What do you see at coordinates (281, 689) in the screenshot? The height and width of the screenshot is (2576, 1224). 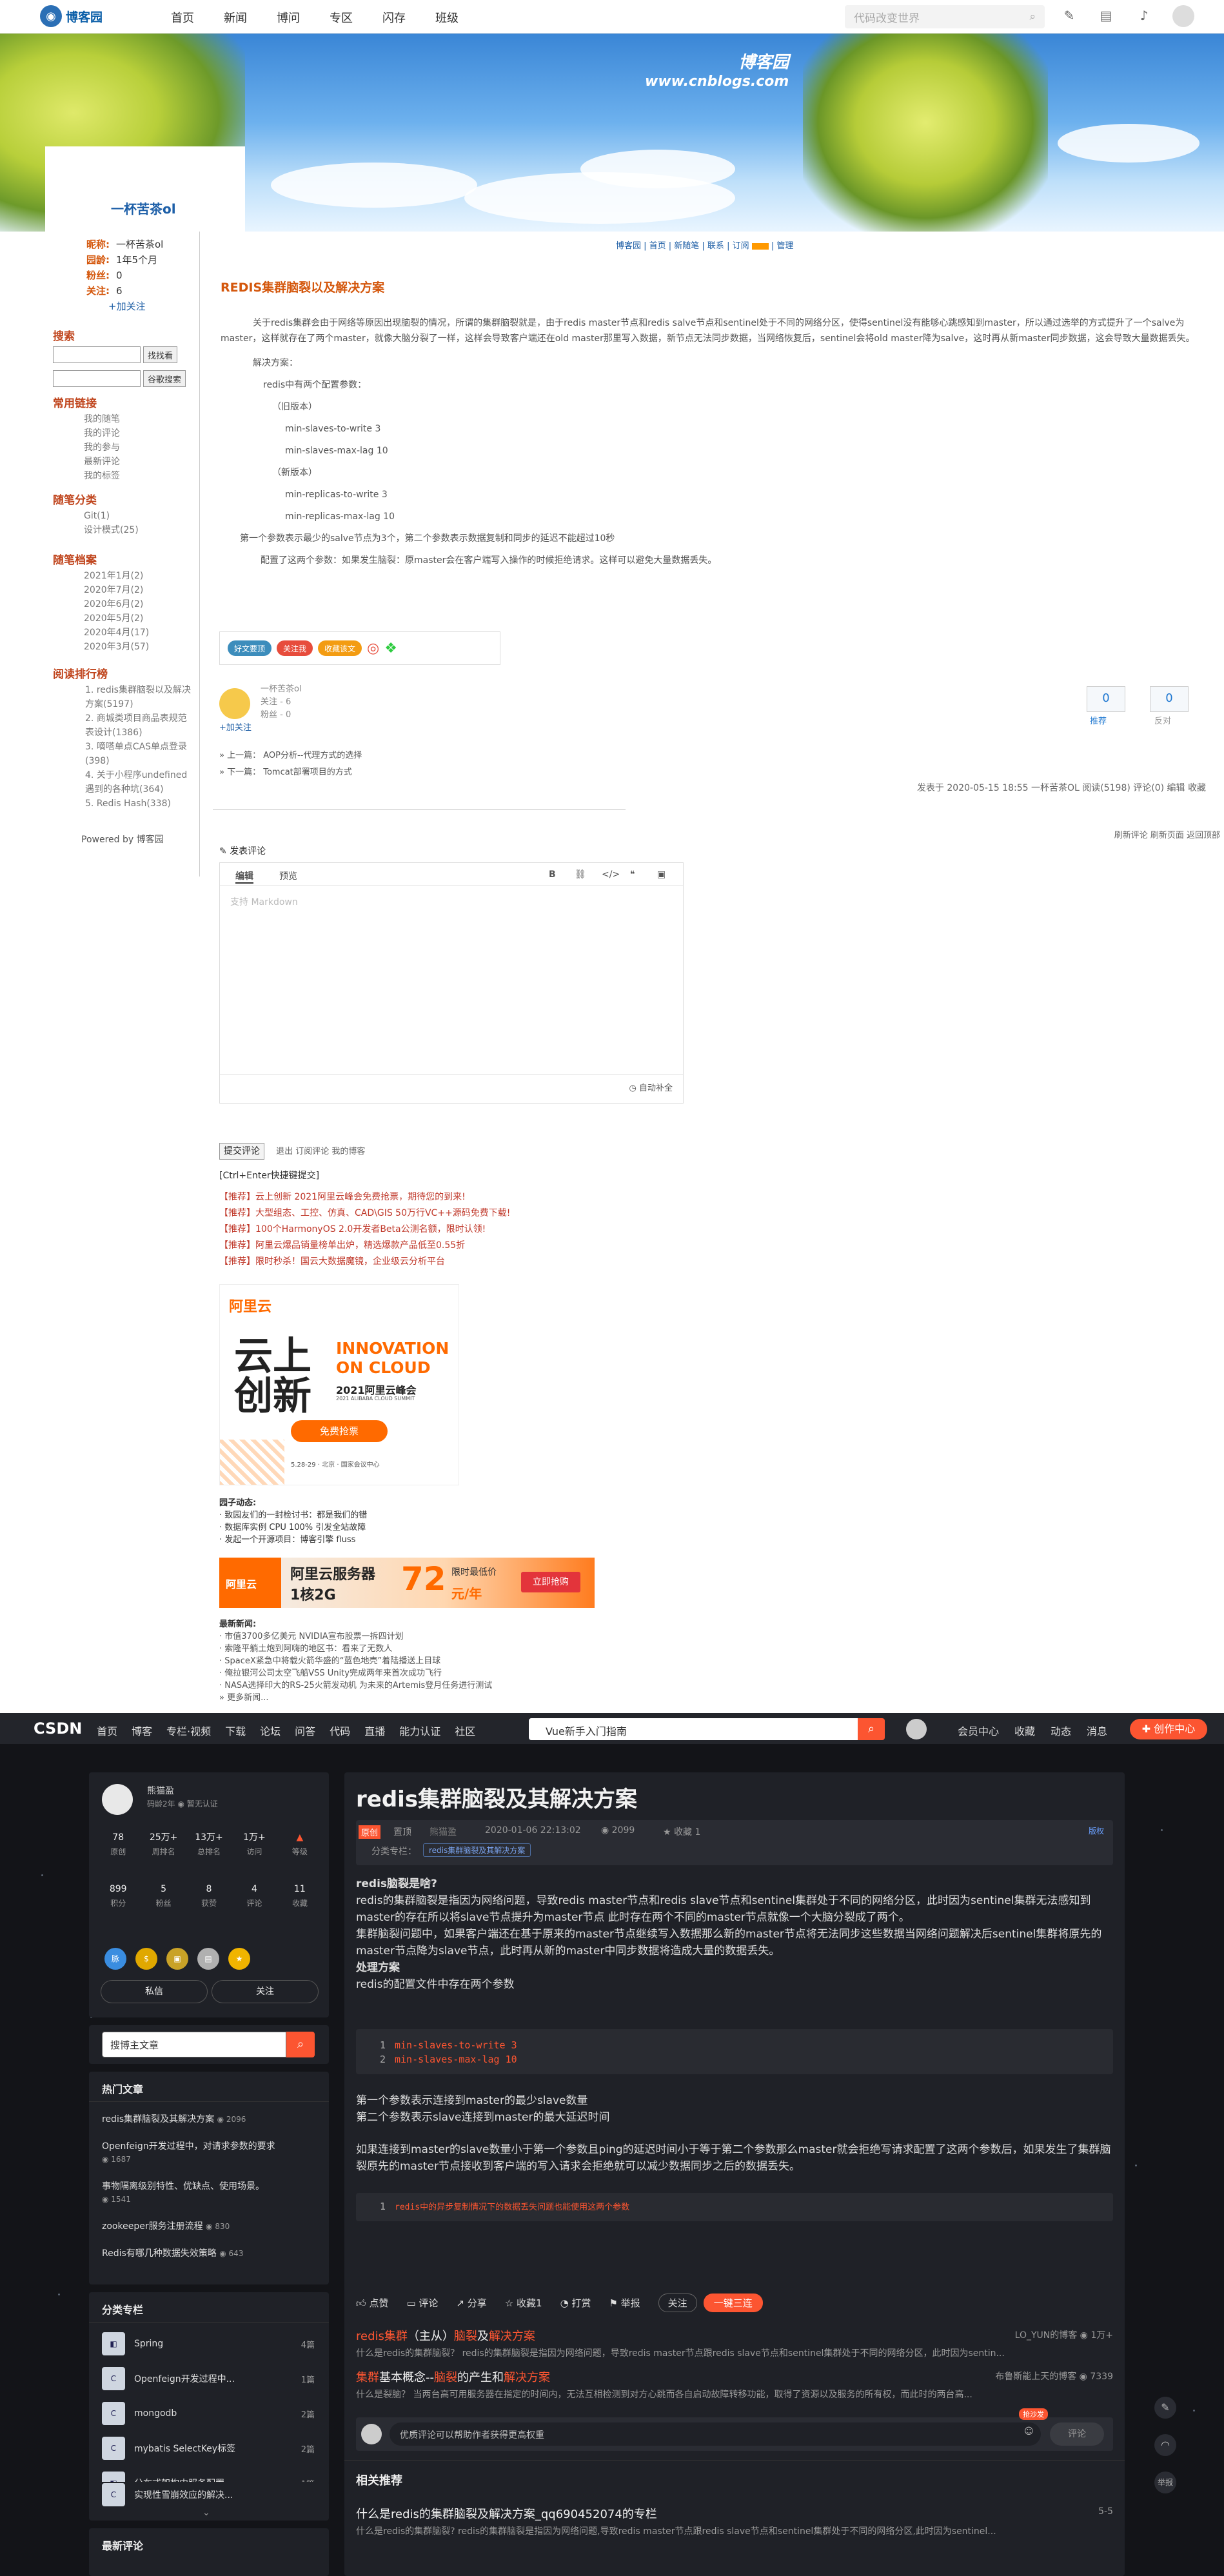 I see `author-name: 一杯苦茶ol` at bounding box center [281, 689].